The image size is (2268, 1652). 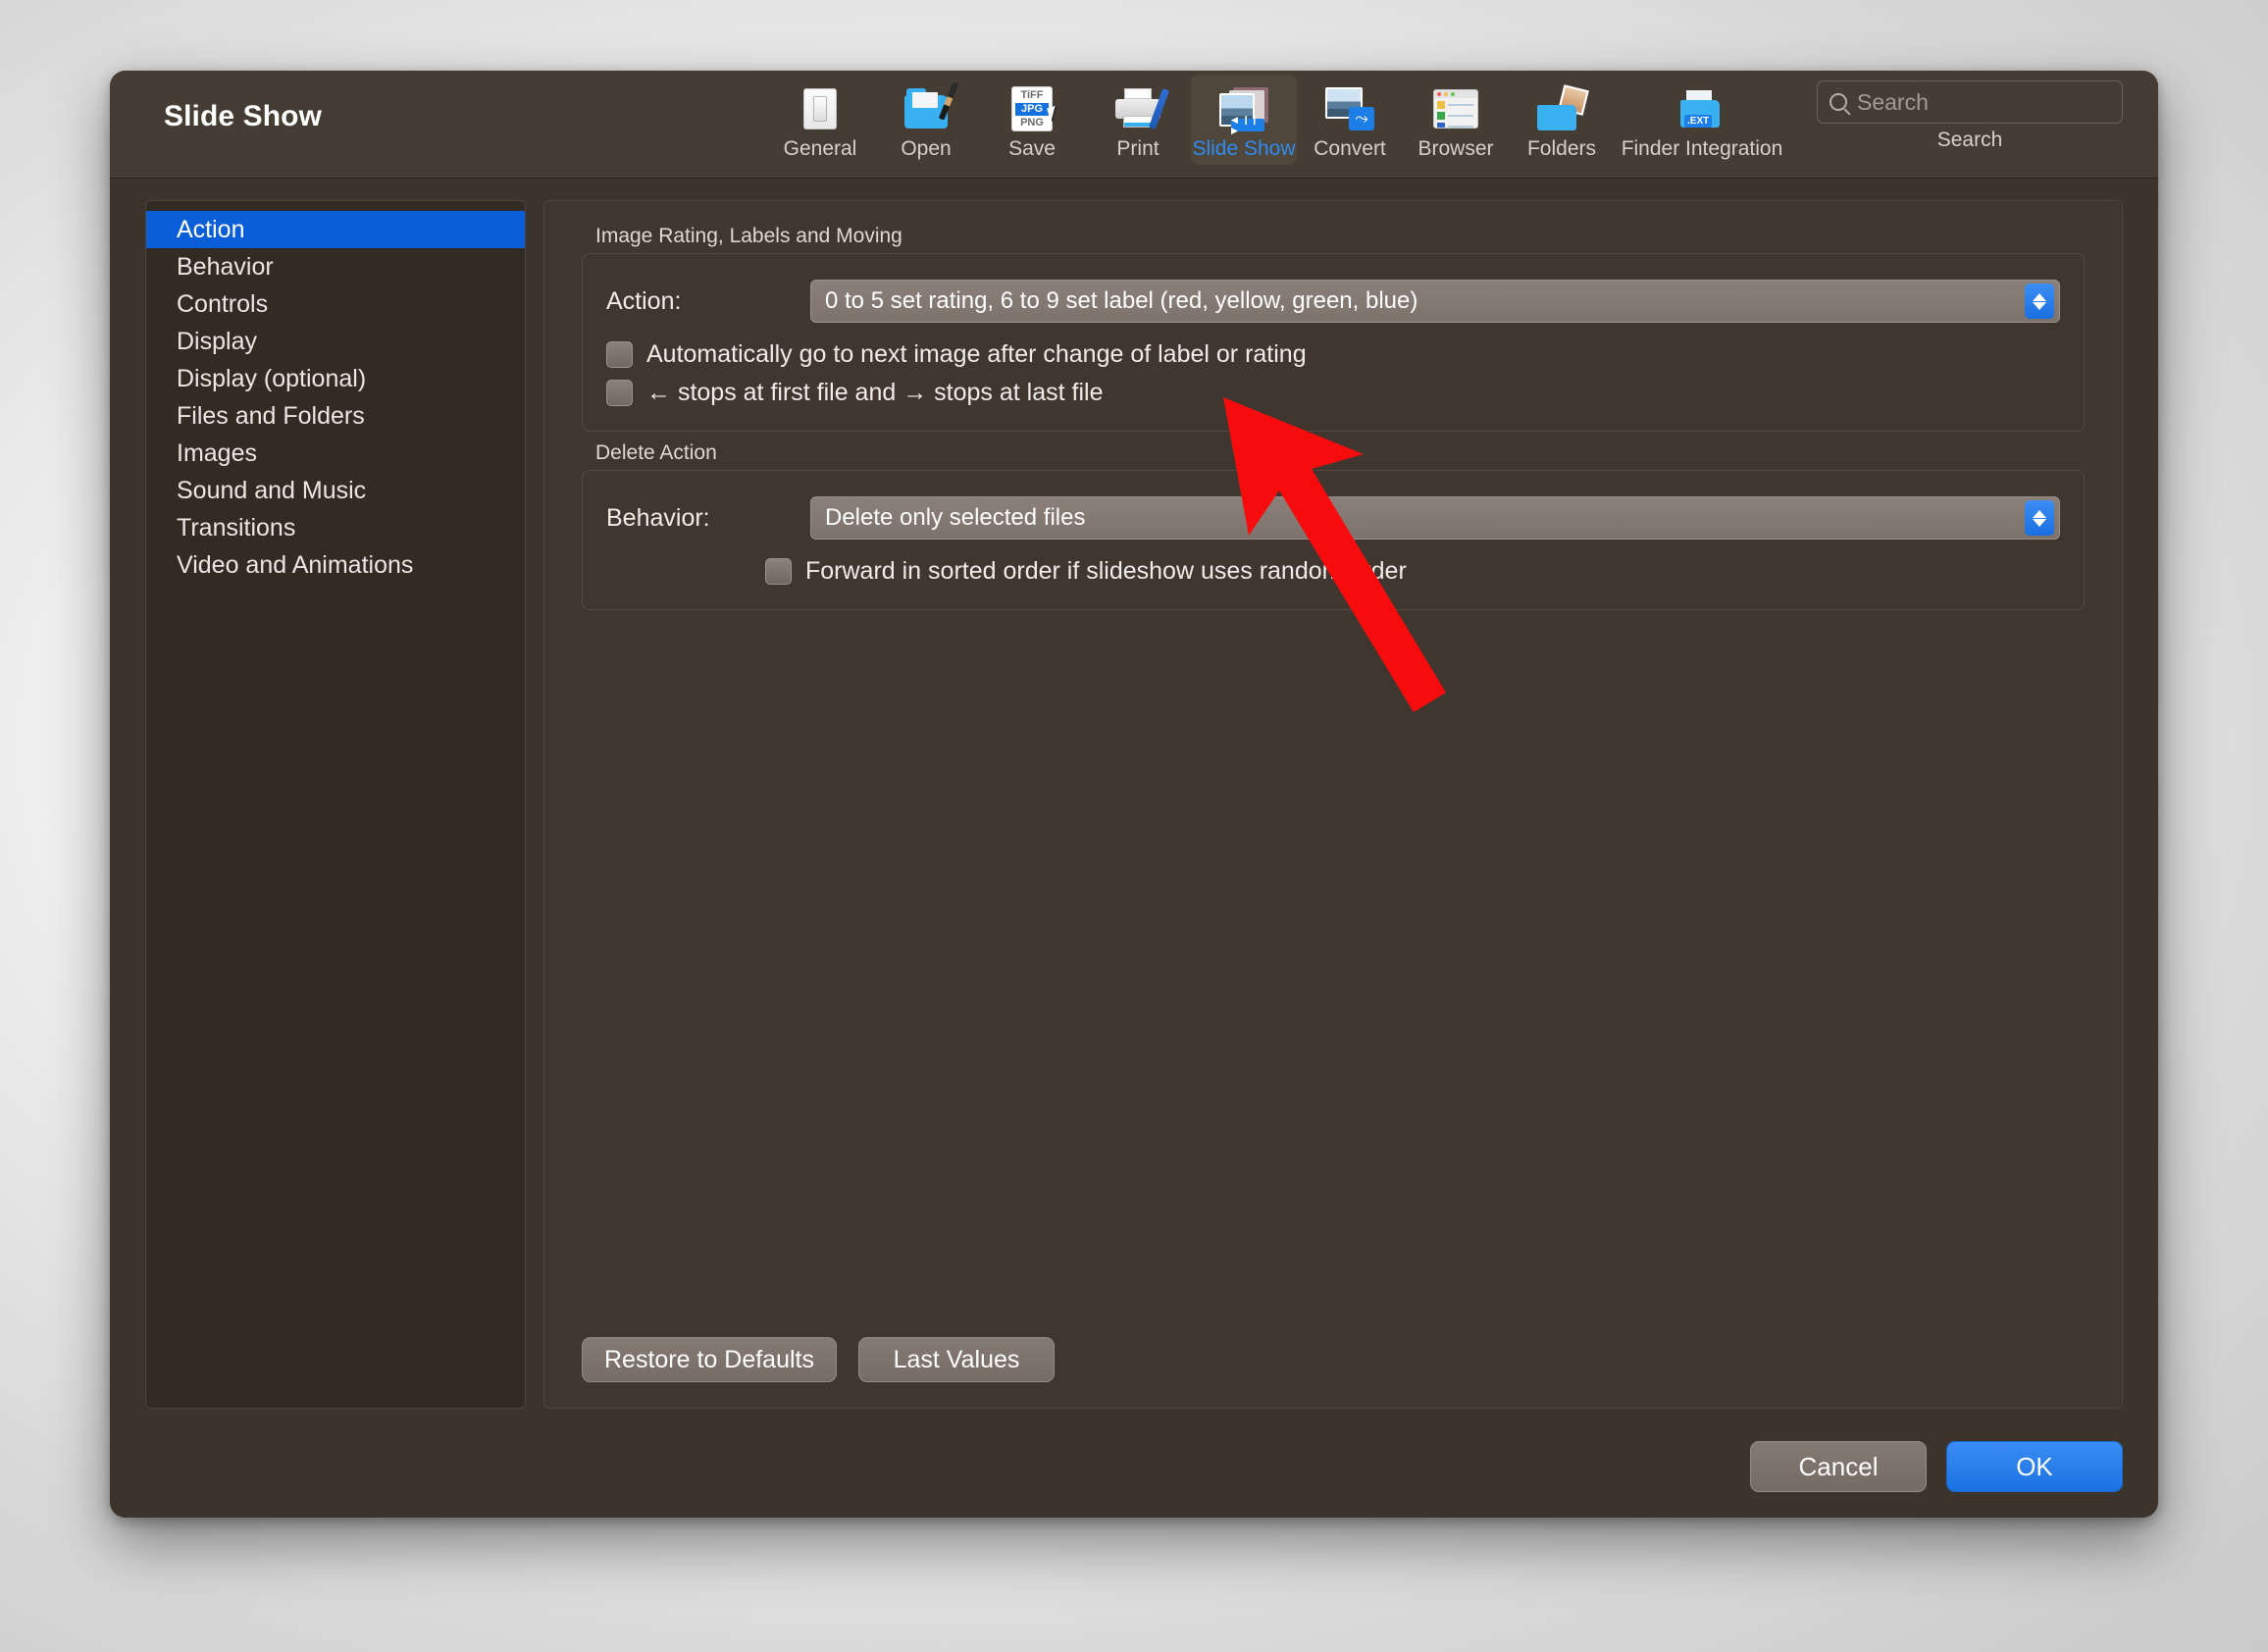 I want to click on sidebar-item-images: Images, so click(x=336, y=453).